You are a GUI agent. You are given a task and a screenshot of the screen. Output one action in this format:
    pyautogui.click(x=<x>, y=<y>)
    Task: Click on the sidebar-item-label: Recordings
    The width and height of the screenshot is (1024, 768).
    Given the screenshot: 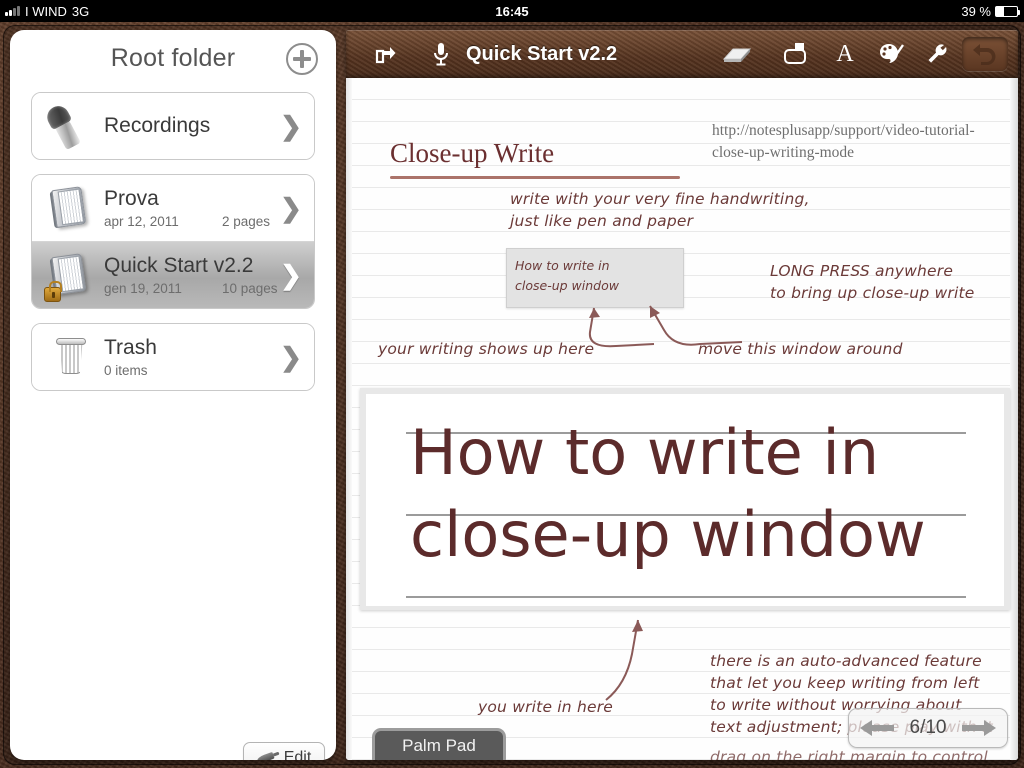 What is the action you would take?
    pyautogui.click(x=157, y=126)
    